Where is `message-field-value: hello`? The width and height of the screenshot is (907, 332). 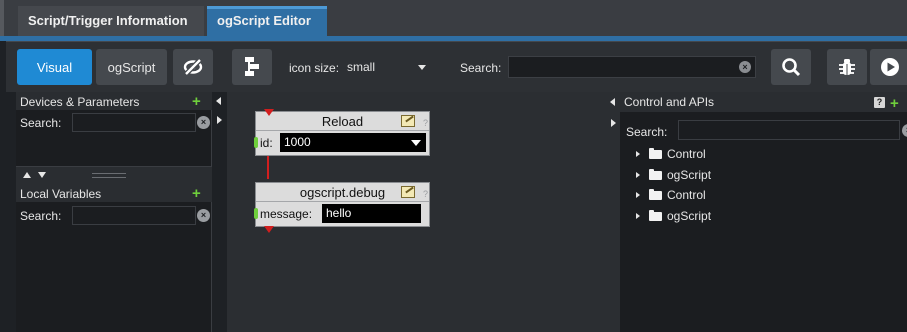 message-field-value: hello is located at coordinates (339, 213).